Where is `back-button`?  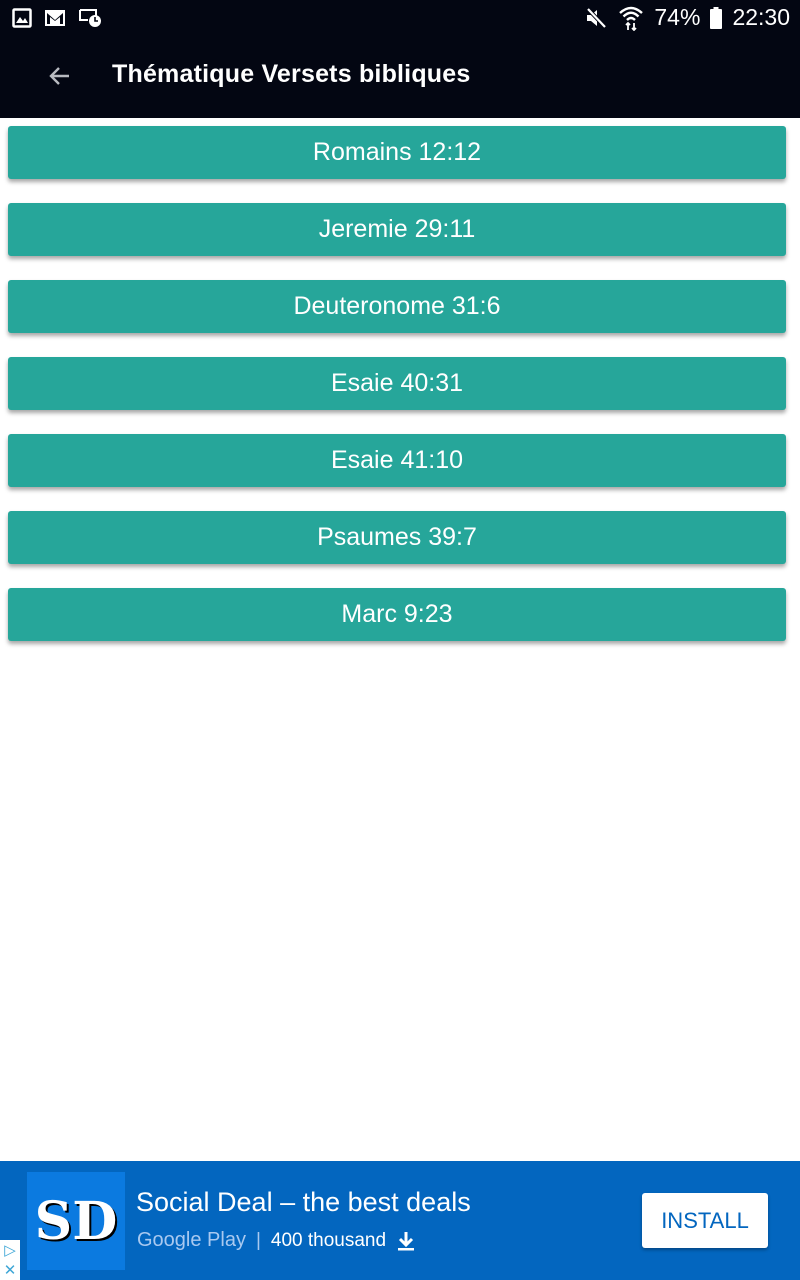 back-button is located at coordinates (60, 76).